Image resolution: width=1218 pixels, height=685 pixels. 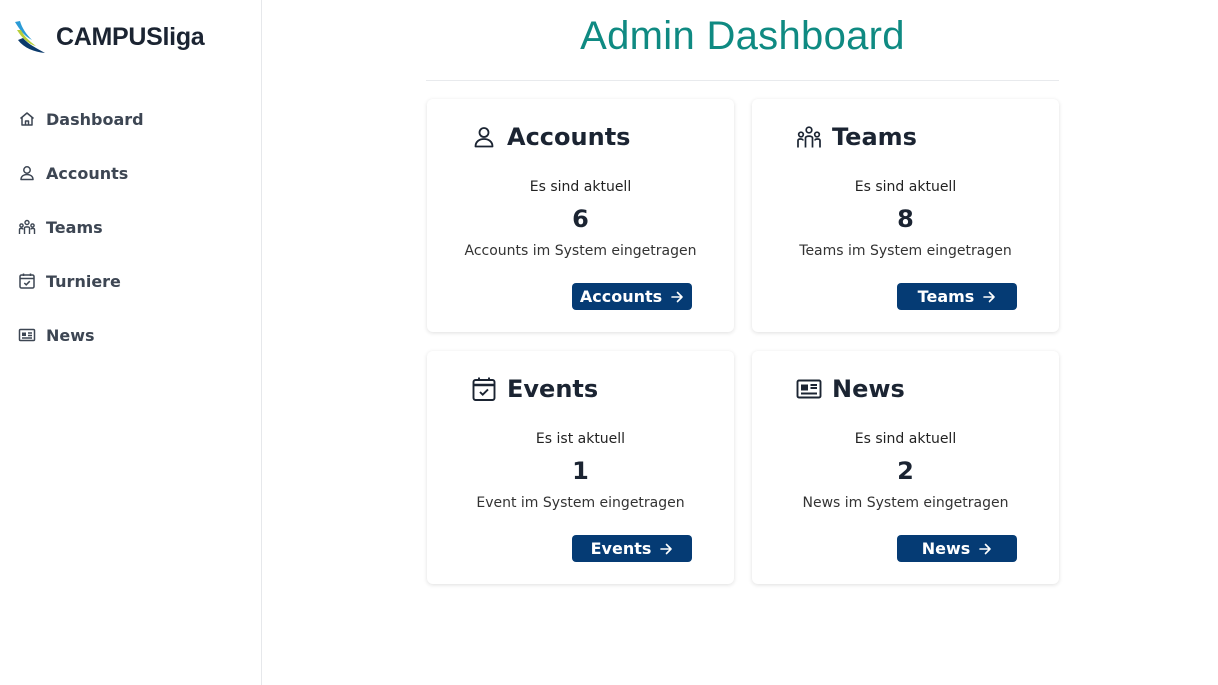 What do you see at coordinates (580, 471) in the screenshot?
I see `card-count: 1` at bounding box center [580, 471].